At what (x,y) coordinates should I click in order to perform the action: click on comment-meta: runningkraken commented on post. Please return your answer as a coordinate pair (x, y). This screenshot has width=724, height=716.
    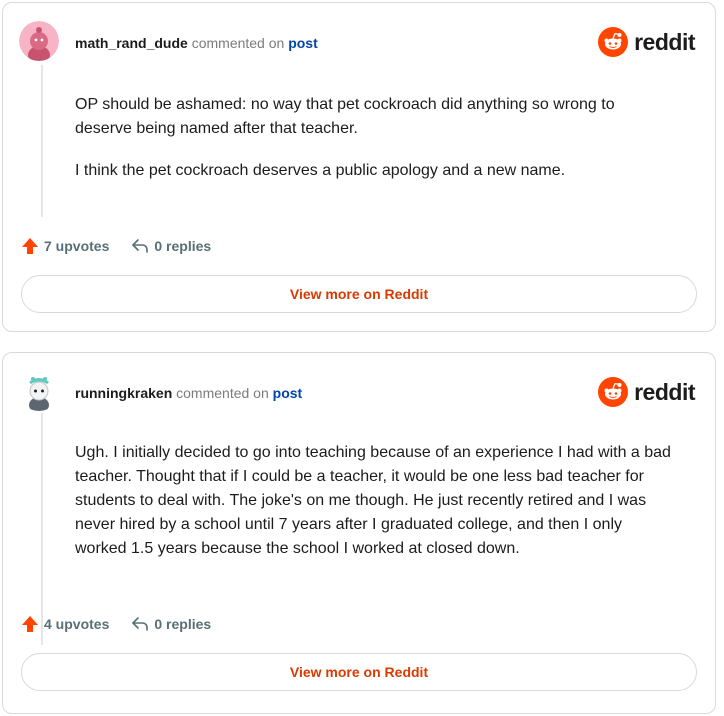
    Looking at the image, I should click on (188, 393).